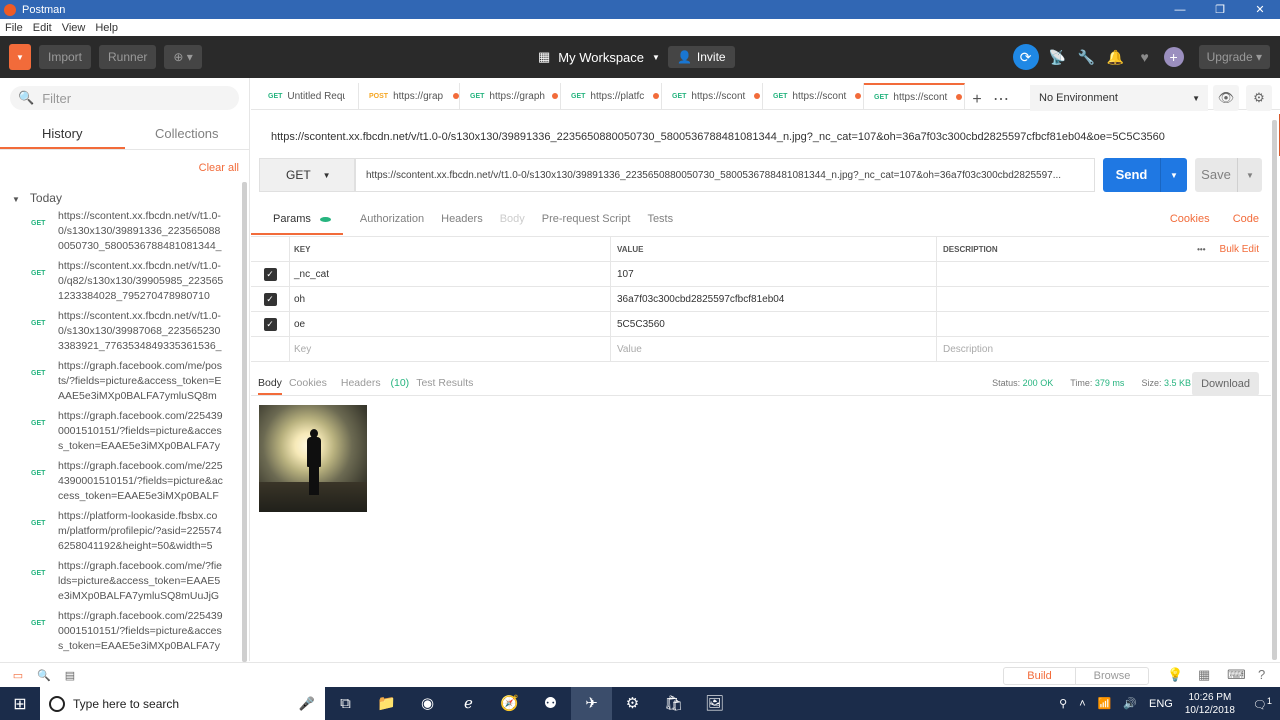 The height and width of the screenshot is (720, 1280). Describe the element at coordinates (1260, 9) in the screenshot. I see `close-button: ✕` at that location.